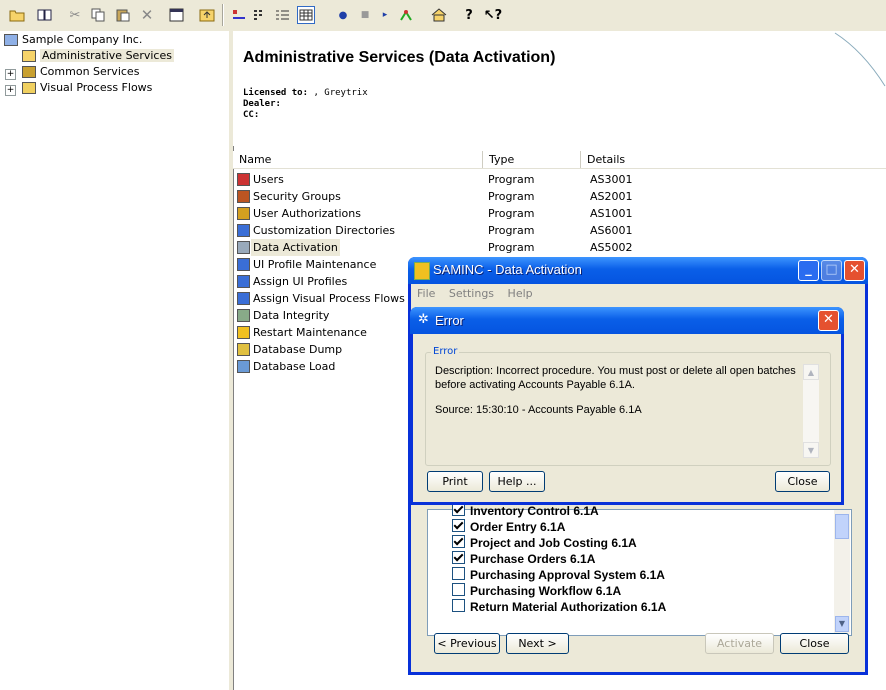  I want to click on list-item: User Authorizations Program AS1001, so click(559, 213).